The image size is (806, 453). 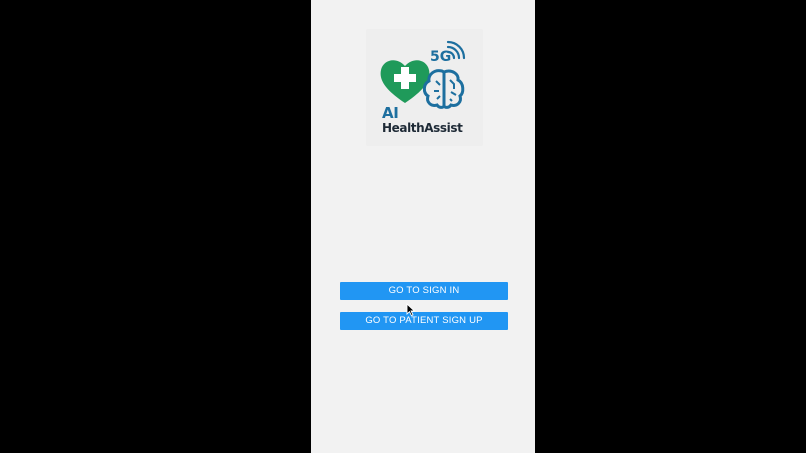 What do you see at coordinates (441, 57) in the screenshot?
I see `logo-5g-badge: 5G` at bounding box center [441, 57].